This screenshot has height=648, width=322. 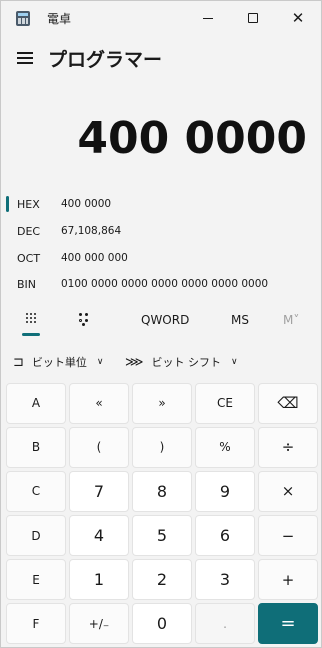 I want to click on window-title: 電卓, so click(x=59, y=19).